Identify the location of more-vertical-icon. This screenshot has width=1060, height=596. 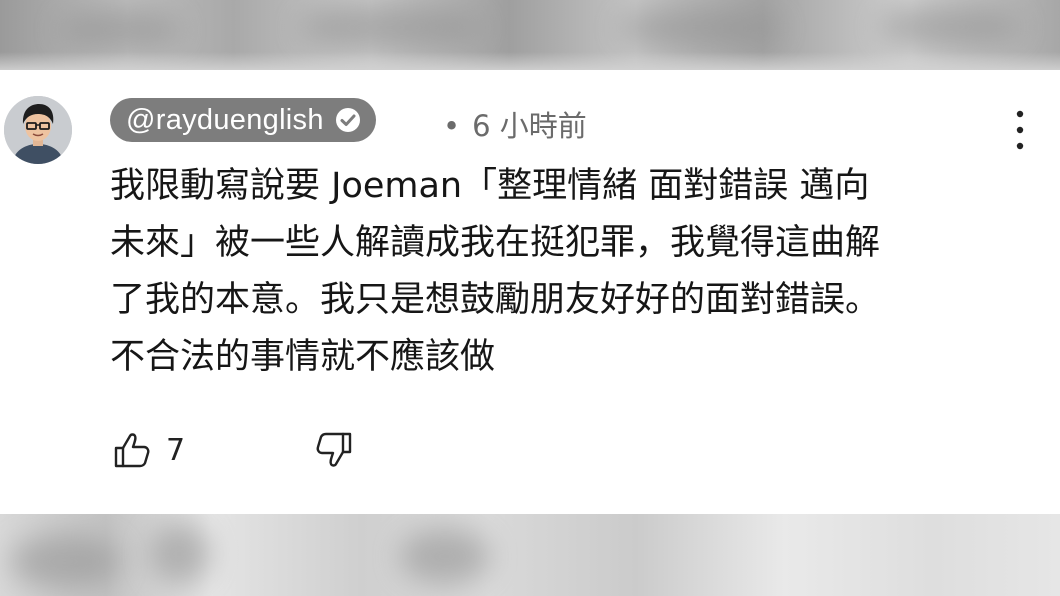
(1020, 130).